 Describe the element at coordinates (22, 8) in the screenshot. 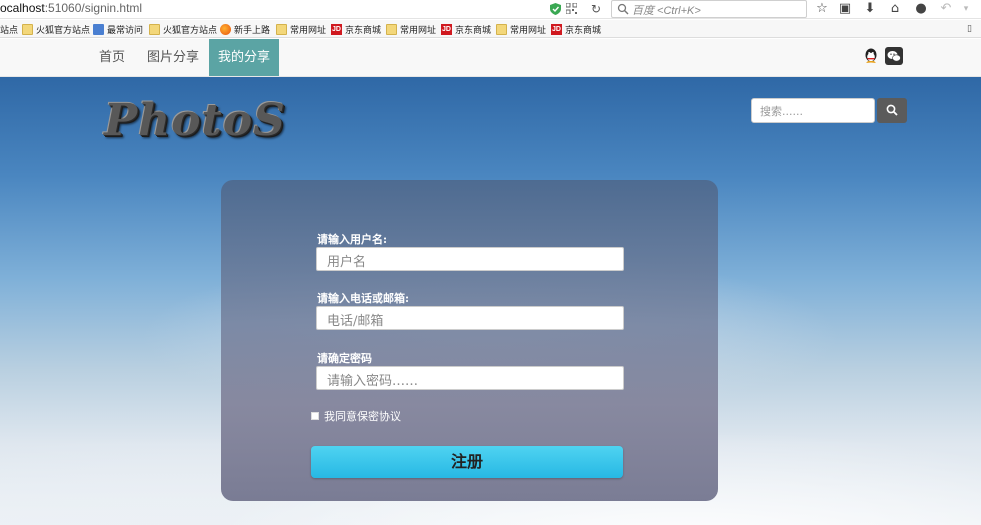

I see `url-host: ocalhost` at that location.